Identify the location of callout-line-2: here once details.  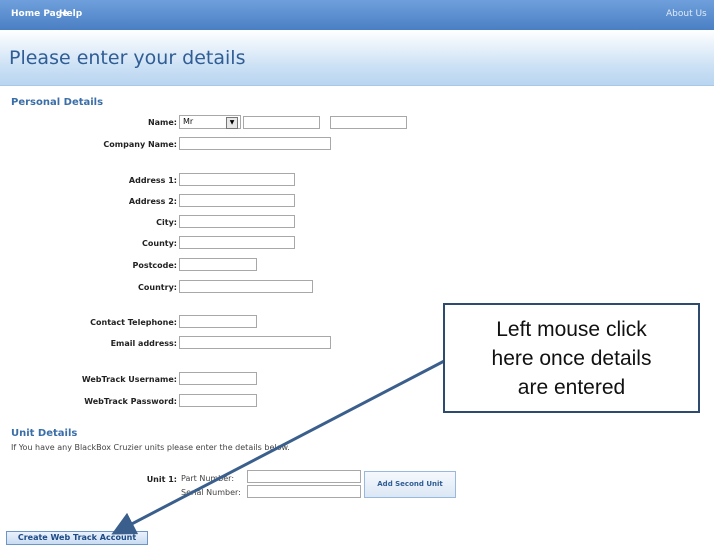
(571, 358).